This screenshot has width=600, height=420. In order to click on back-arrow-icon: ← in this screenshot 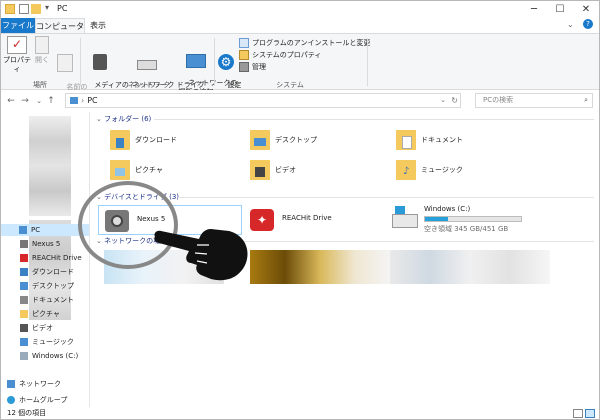, I will do `click(11, 101)`.